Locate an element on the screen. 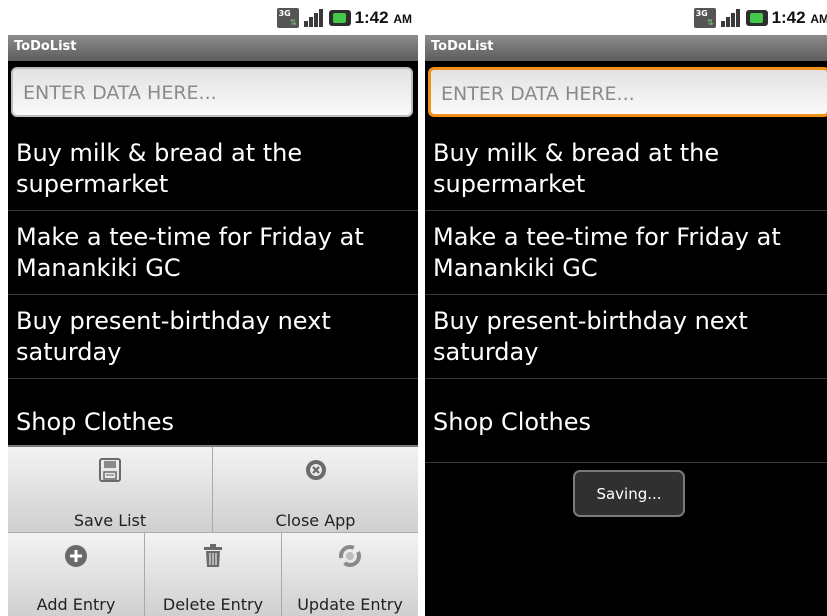 Image resolution: width=827 pixels, height=616 pixels. add-circle-icon is located at coordinates (76, 556).